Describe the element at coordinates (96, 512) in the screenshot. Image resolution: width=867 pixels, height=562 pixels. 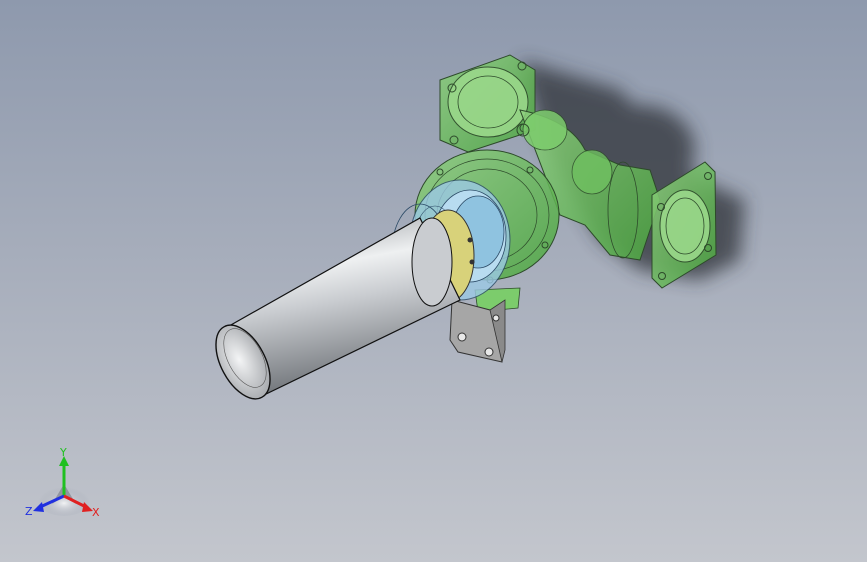
I see `x-axis-label: X` at that location.